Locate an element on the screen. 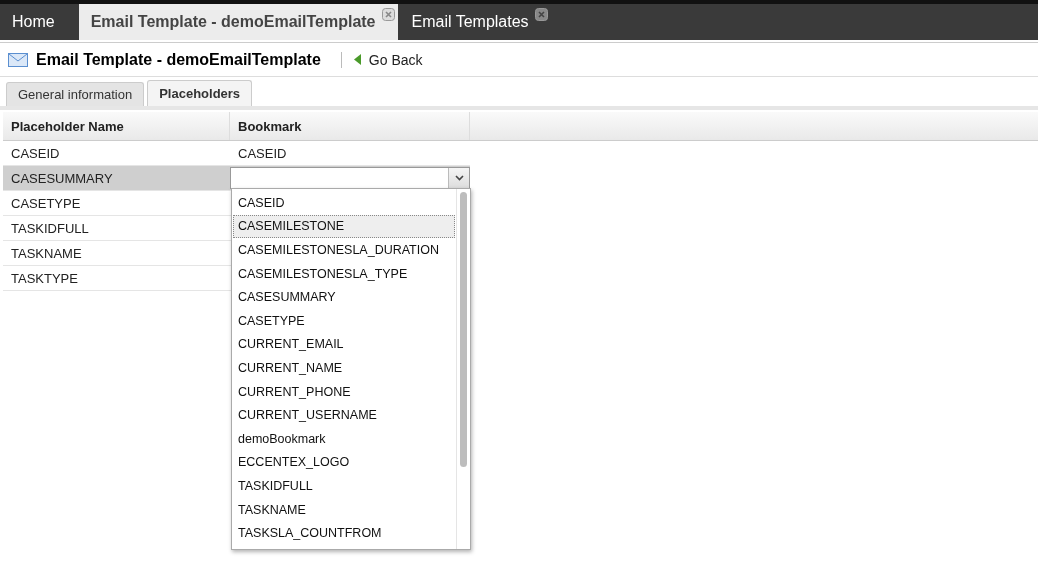 The image size is (1038, 578). table-cell-text: TASKIDFULL is located at coordinates (50, 228).